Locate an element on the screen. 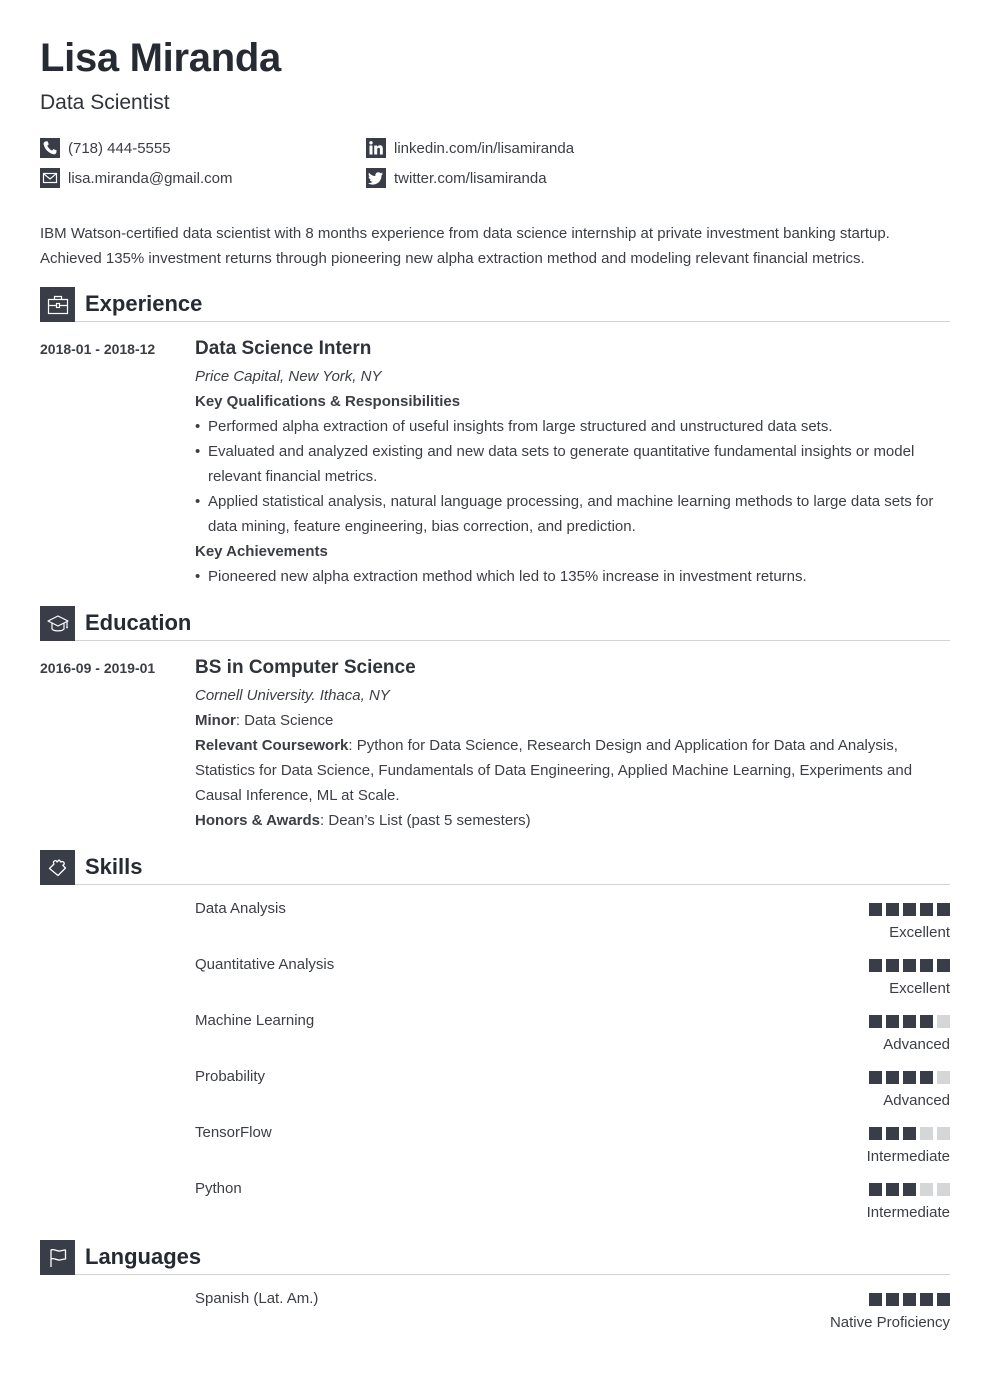  section-title: Skills is located at coordinates (114, 866).